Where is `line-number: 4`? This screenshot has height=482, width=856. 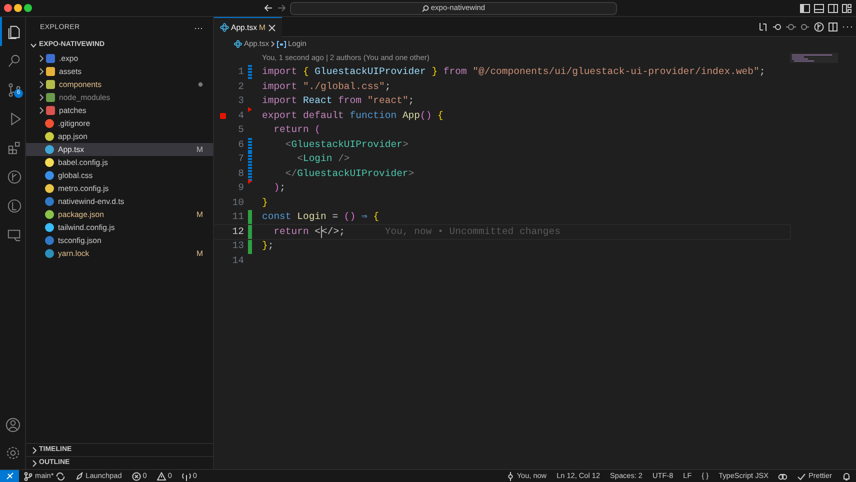
line-number: 4 is located at coordinates (231, 115).